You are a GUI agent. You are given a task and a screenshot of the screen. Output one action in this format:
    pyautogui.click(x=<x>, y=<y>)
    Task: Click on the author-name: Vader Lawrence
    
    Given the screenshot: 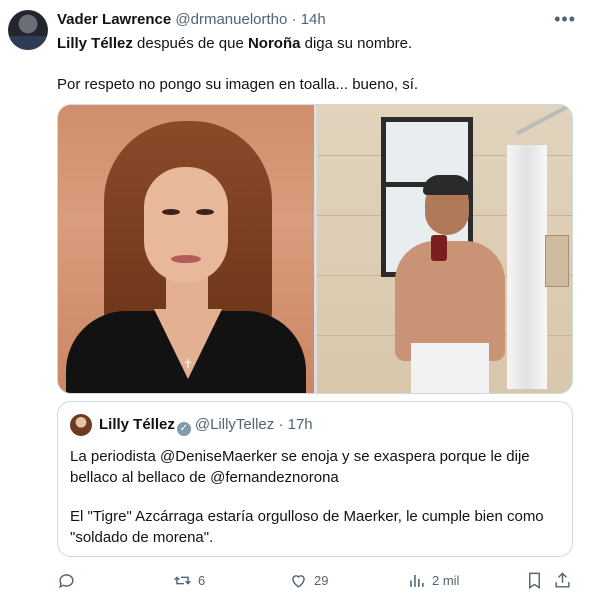 What is the action you would take?
    pyautogui.click(x=114, y=19)
    